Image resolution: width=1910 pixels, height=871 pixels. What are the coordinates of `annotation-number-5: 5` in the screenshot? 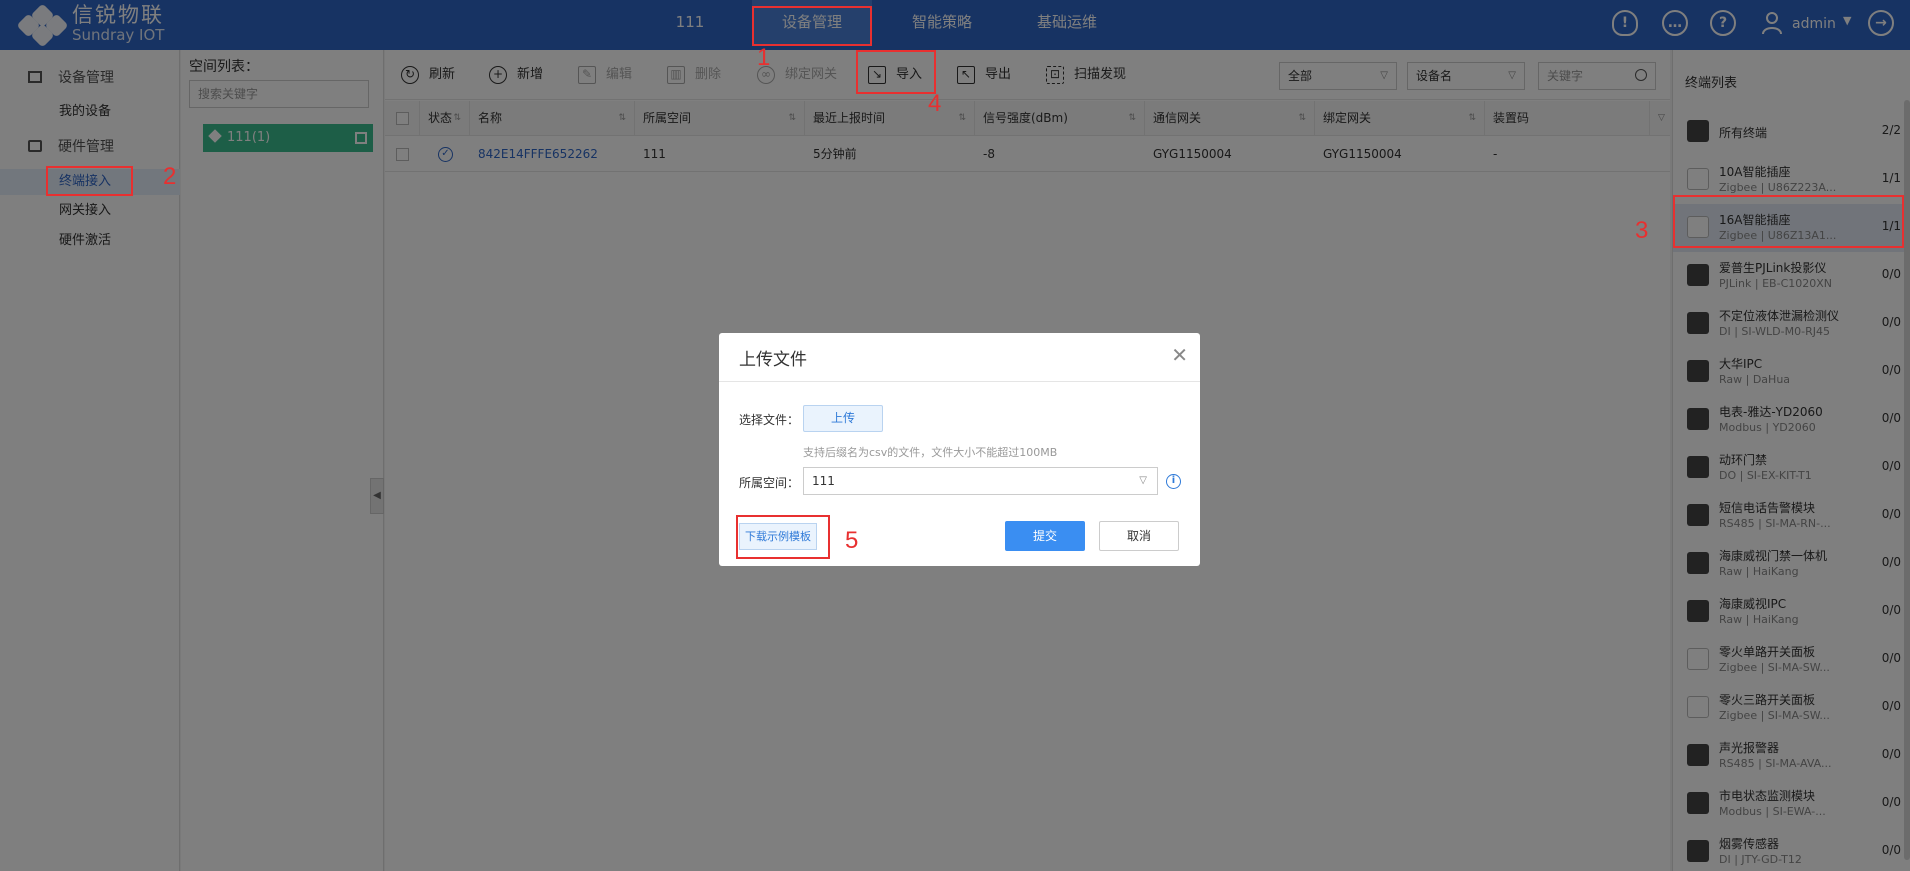 It's located at (852, 540).